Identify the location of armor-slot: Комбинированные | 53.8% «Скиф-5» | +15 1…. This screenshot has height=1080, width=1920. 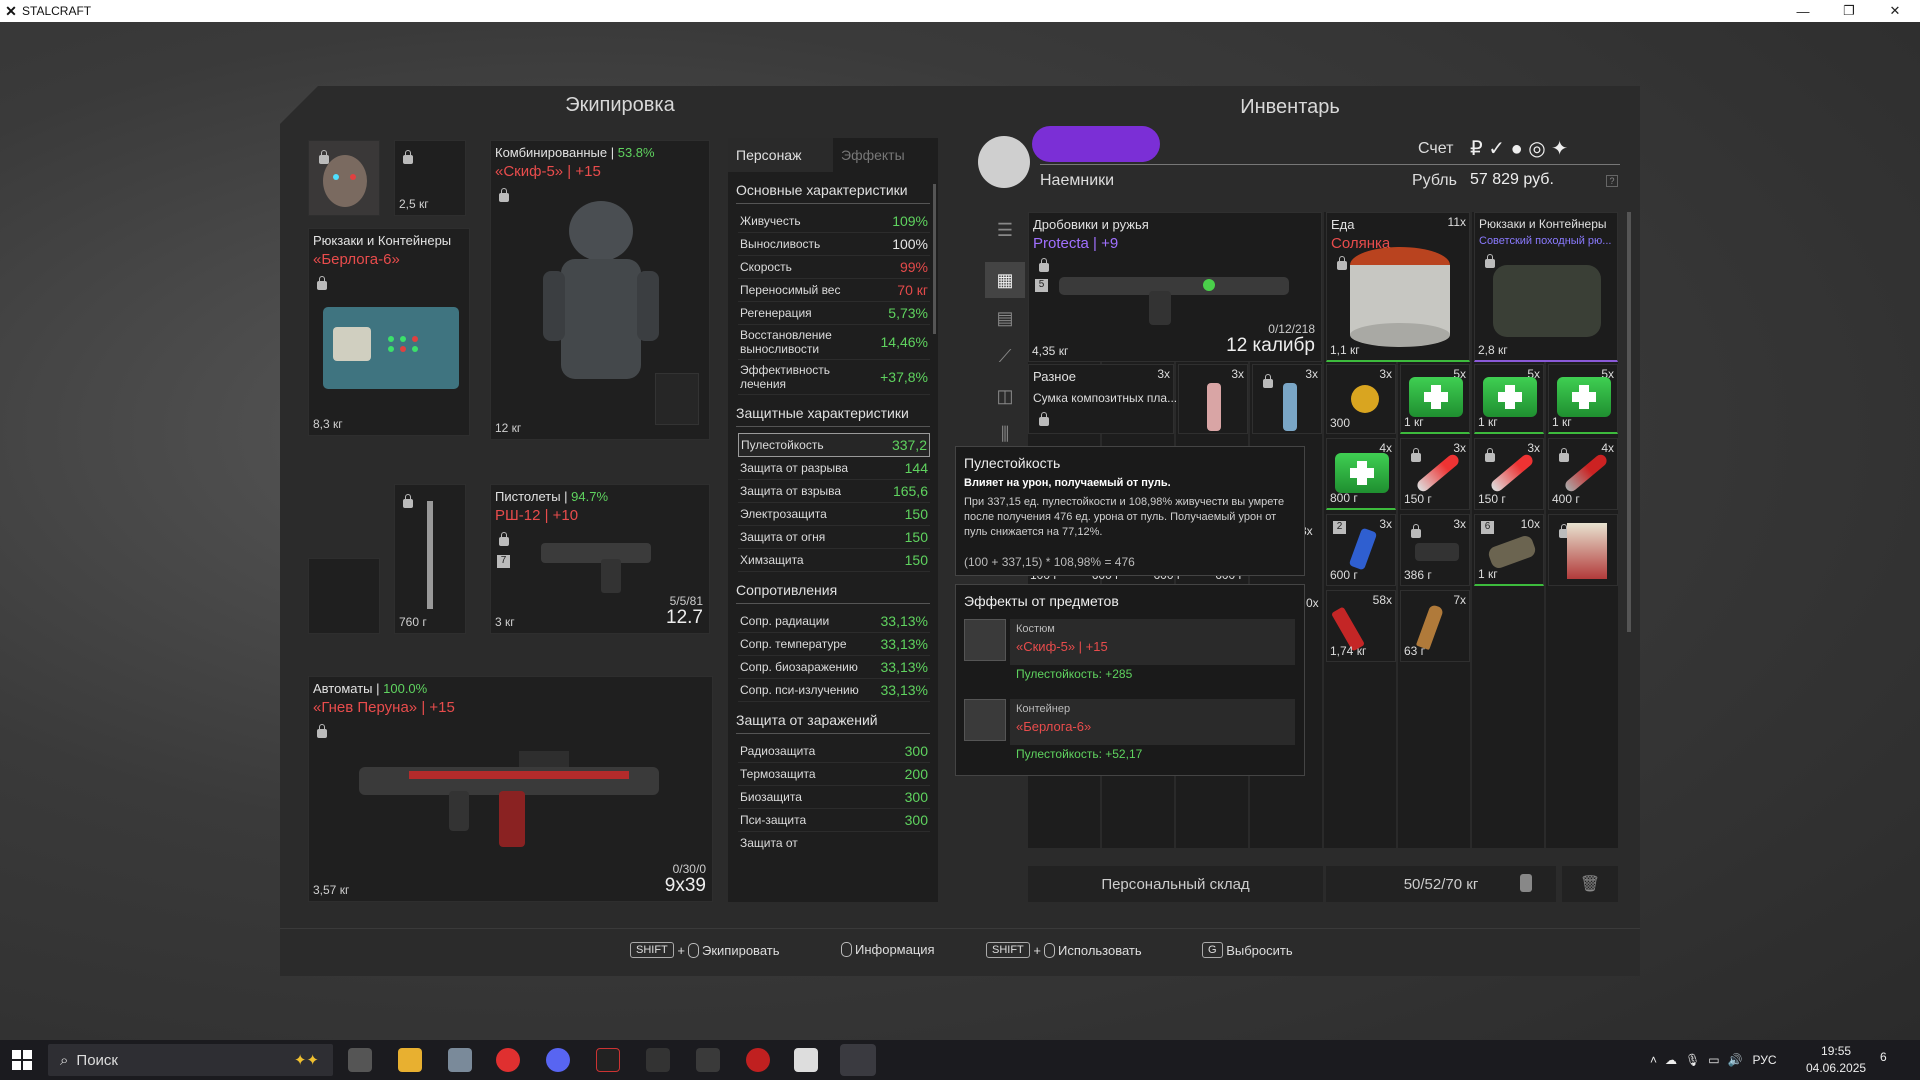
(600, 290).